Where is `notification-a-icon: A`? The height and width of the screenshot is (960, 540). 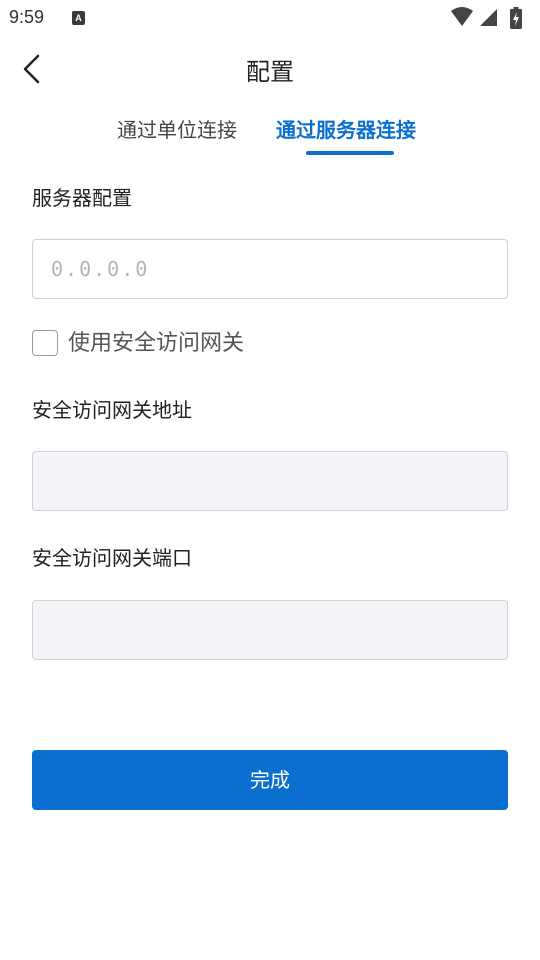 notification-a-icon: A is located at coordinates (78, 18).